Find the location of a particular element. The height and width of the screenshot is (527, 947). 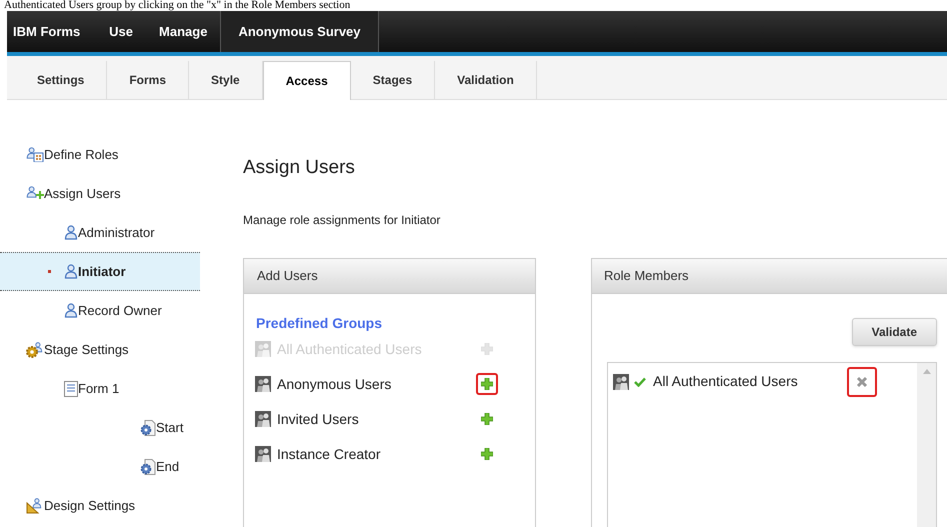

check-icon is located at coordinates (640, 381).